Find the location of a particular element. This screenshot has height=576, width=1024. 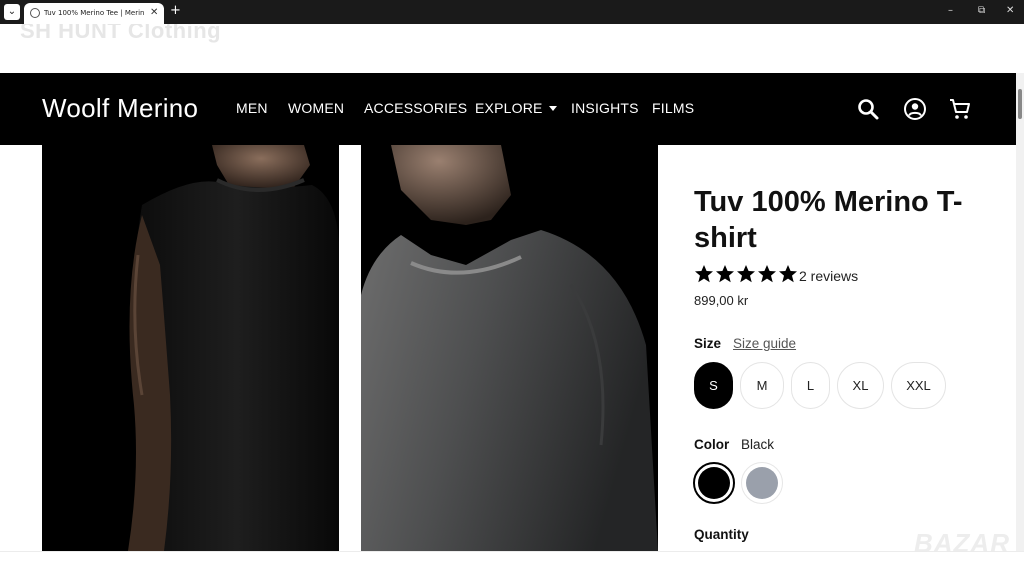

bottom-edge is located at coordinates (512, 563).